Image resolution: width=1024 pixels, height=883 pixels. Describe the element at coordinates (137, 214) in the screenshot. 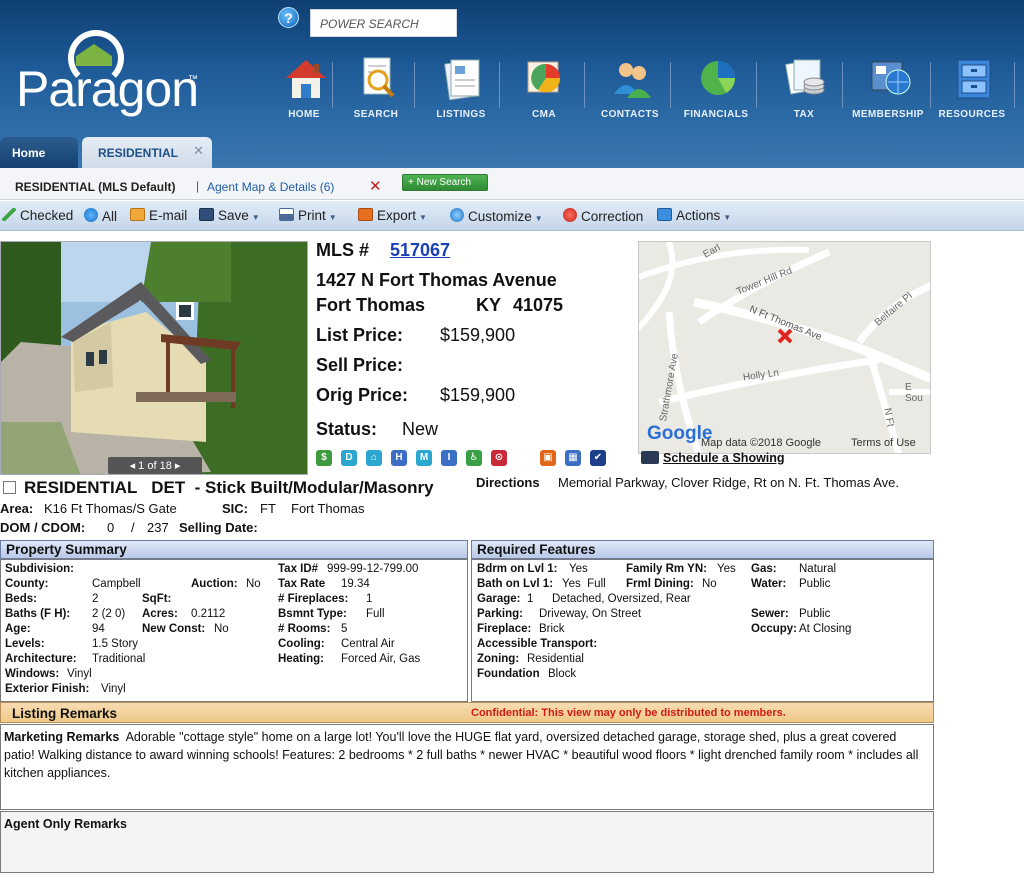

I see `envelope-icon` at that location.